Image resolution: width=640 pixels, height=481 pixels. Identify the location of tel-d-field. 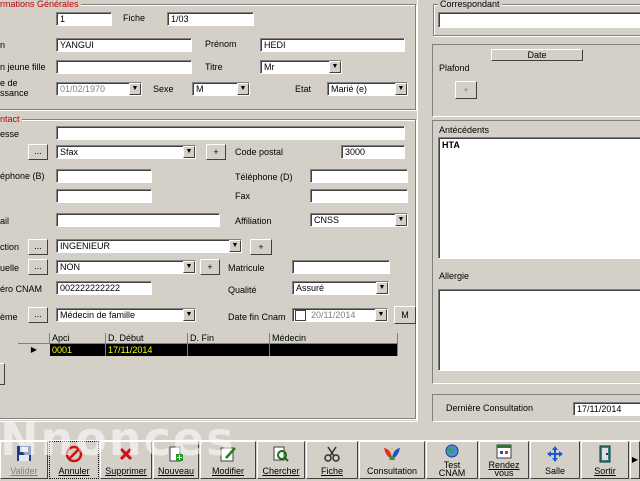
(359, 176).